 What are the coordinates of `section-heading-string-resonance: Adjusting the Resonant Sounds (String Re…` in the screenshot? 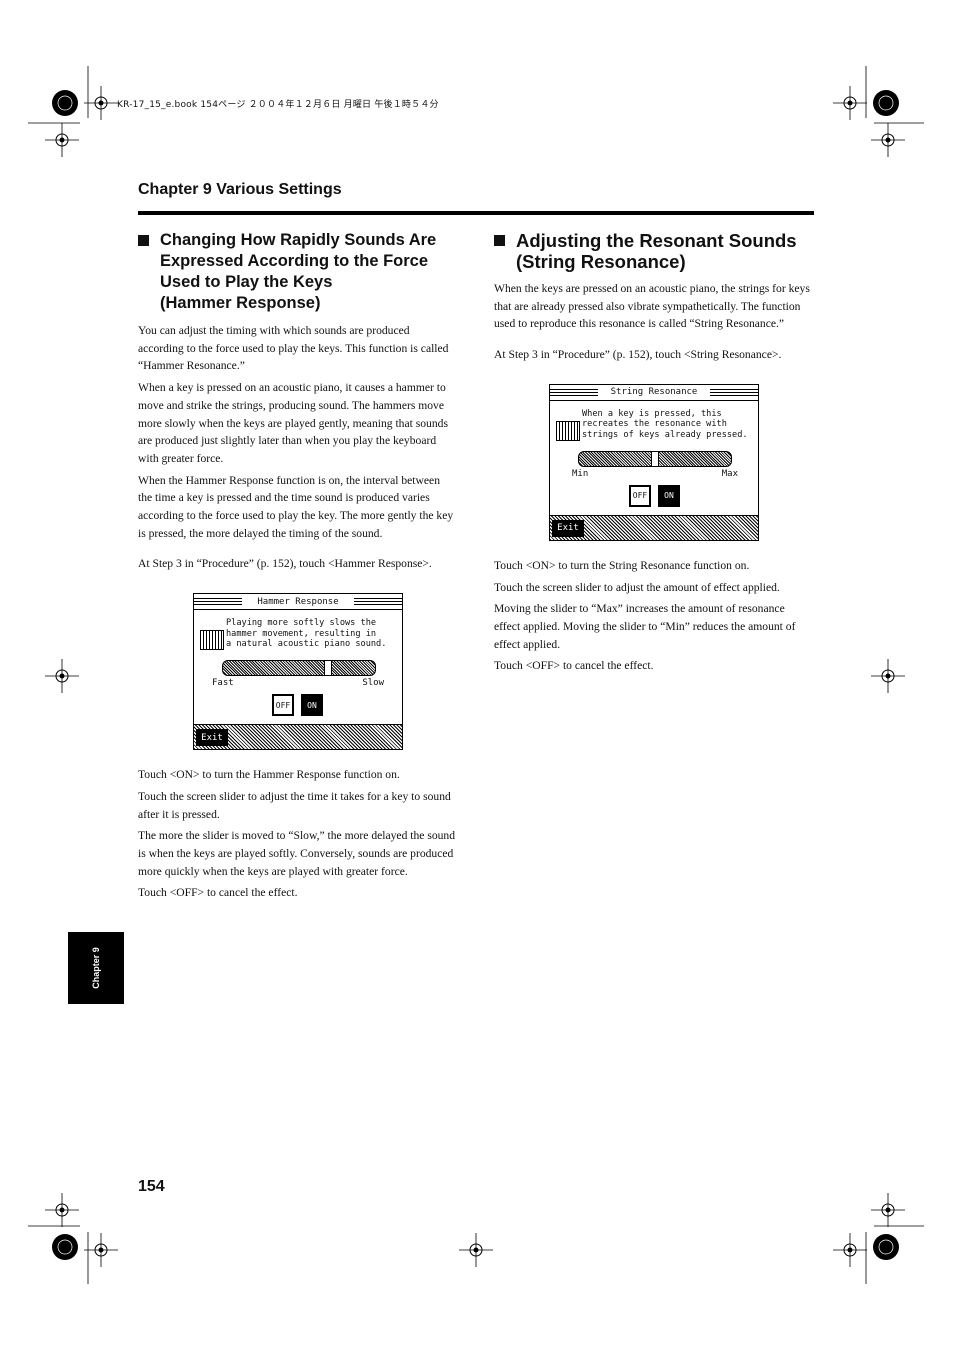 It's located at (653, 251).